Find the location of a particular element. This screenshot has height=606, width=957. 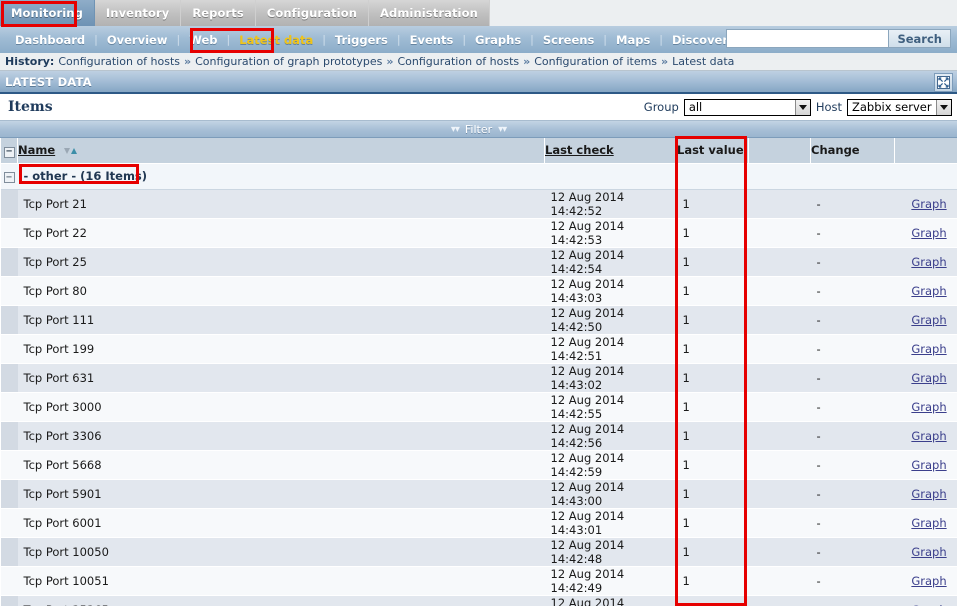

table-row: Tcp Port 6001 12 Aug 2014 14:43:01 1 - Graph is located at coordinates (478, 523).